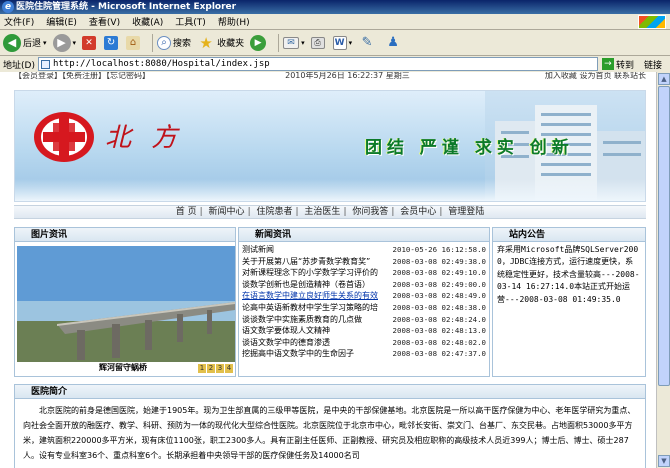  What do you see at coordinates (19, 21) in the screenshot?
I see `menu-file: 文件(F)` at bounding box center [19, 21].